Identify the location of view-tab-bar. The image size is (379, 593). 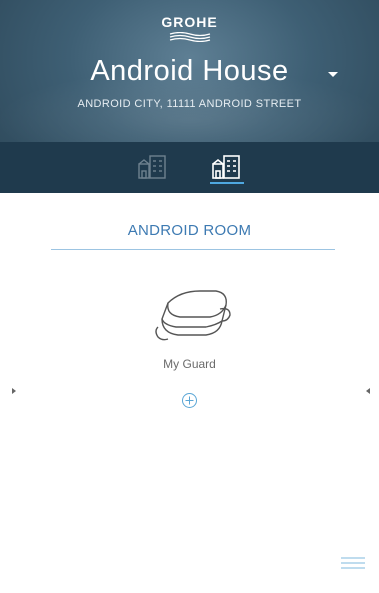
(189, 167).